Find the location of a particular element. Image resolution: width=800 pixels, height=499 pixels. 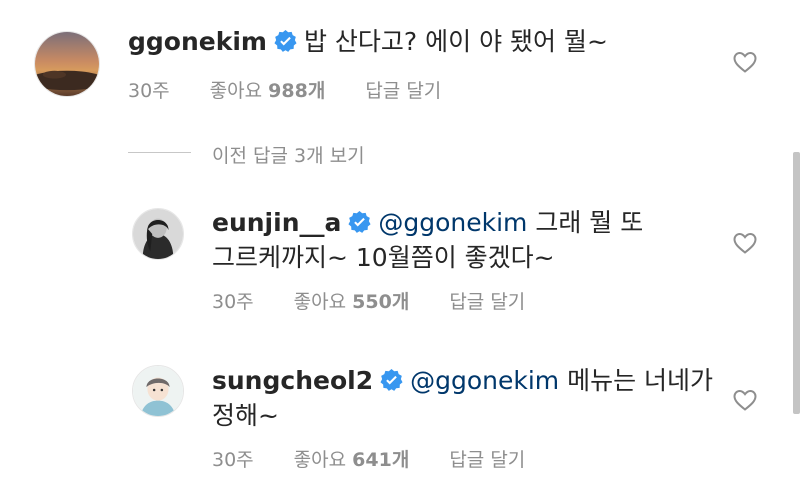

portrait-avatar-image is located at coordinates (158, 234).